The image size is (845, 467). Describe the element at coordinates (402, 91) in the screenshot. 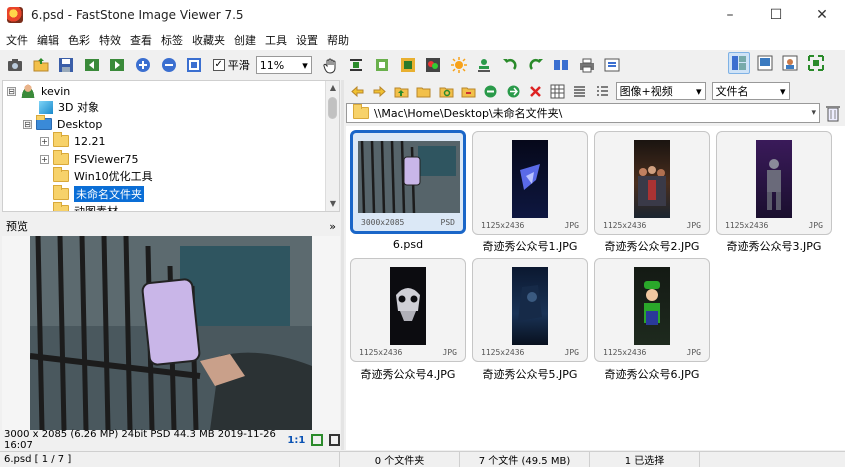

I see `parent-folder-icon` at that location.